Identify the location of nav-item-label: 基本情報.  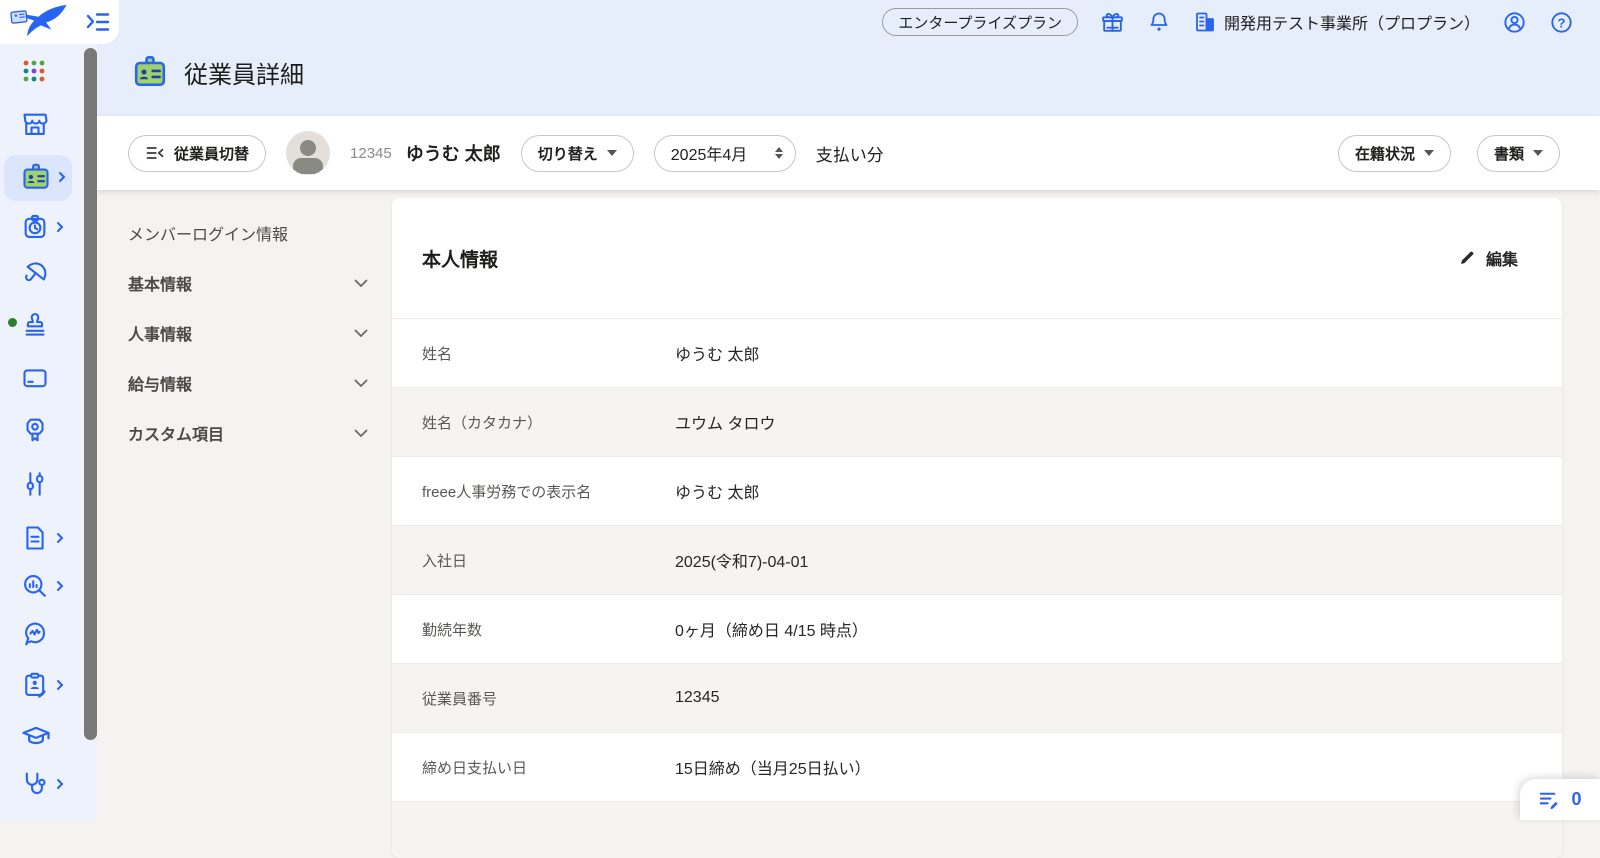
(160, 285).